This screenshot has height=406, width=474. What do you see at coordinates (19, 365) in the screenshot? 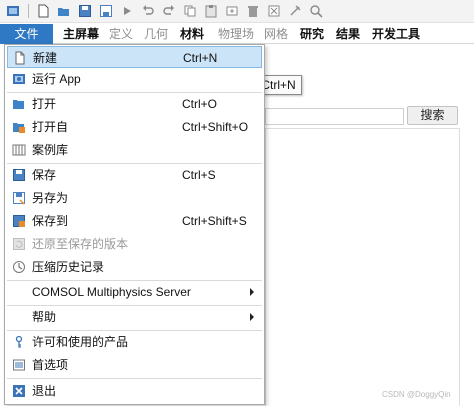
I see `preferences-icon` at bounding box center [19, 365].